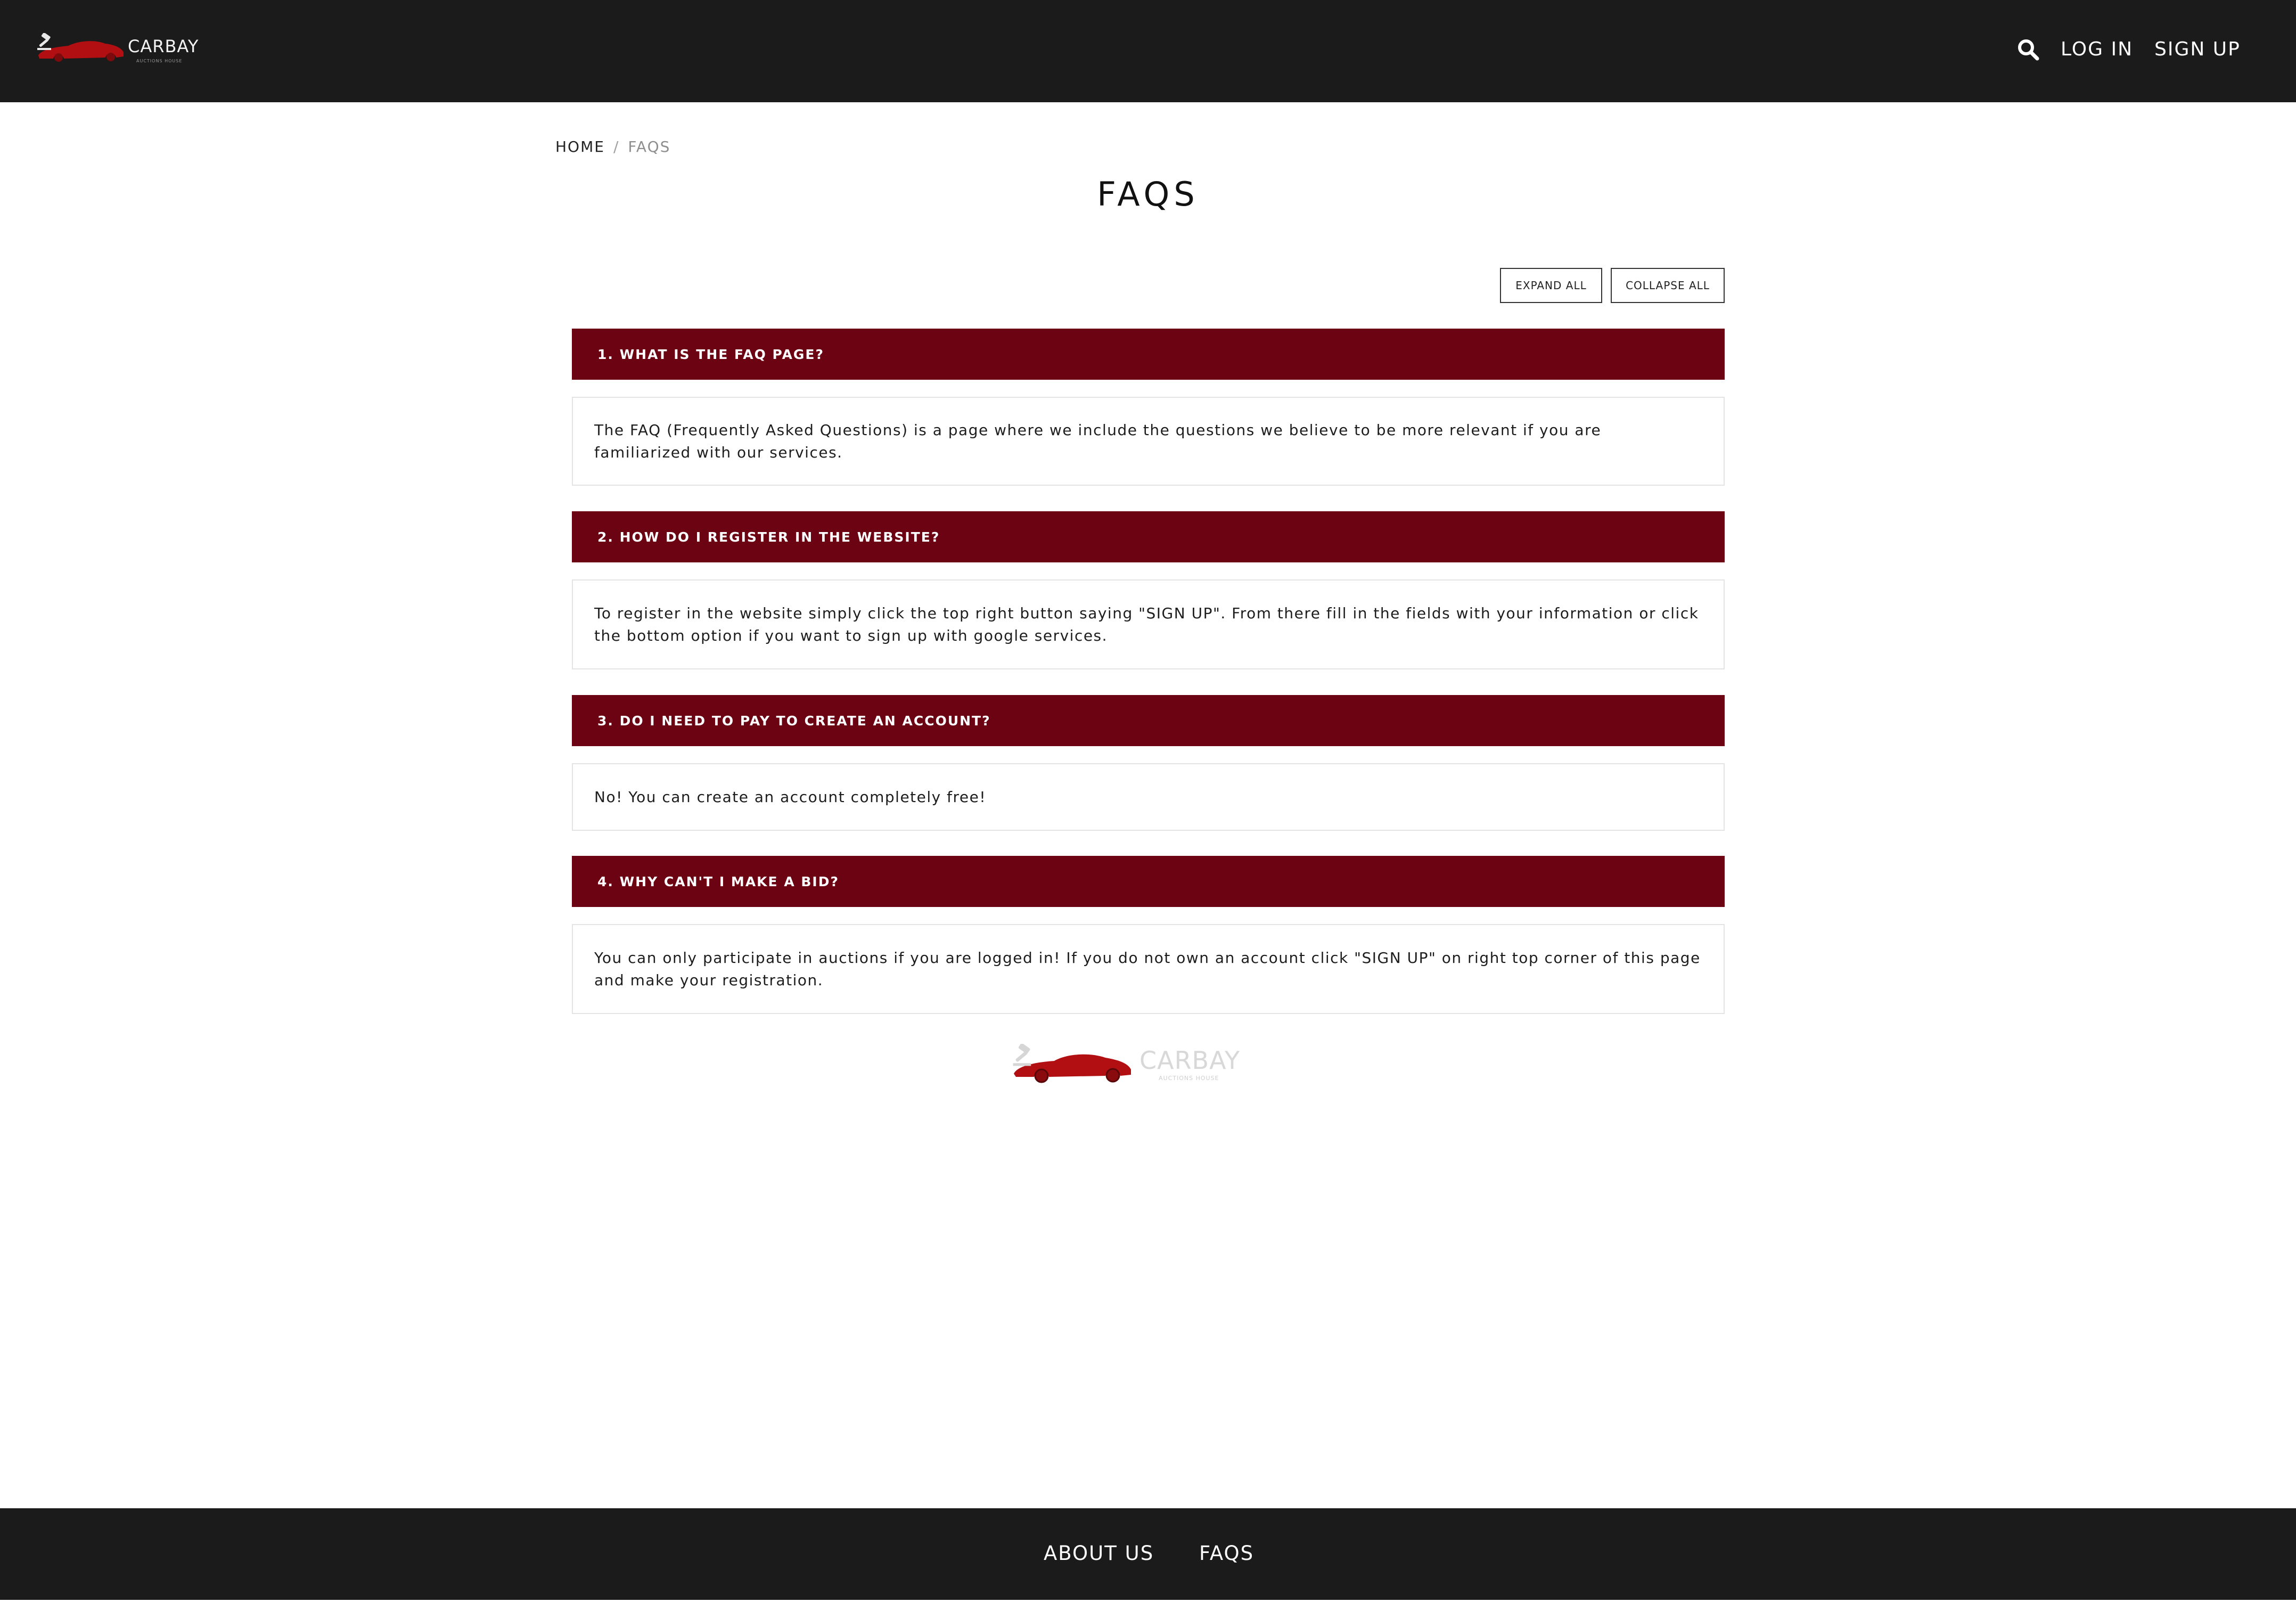 Image resolution: width=2296 pixels, height=1602 pixels. What do you see at coordinates (1099, 1553) in the screenshot?
I see `footer-about-us-link: ABOUT US` at bounding box center [1099, 1553].